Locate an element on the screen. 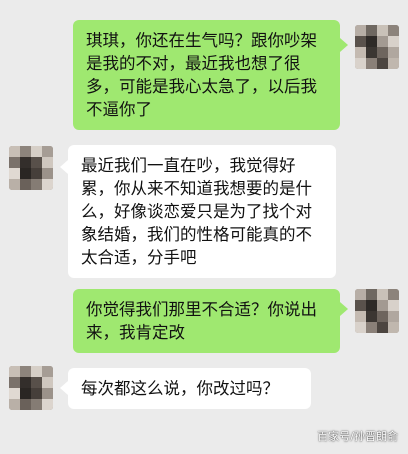 The image size is (408, 454). message-line: 你觉得我们那里不合适？你说出 is located at coordinates (201, 309).